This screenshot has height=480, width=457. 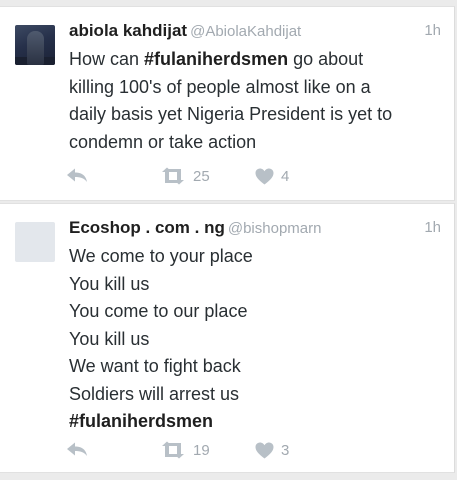 What do you see at coordinates (147, 227) in the screenshot?
I see `display-name: Ecoshop . com . ng` at bounding box center [147, 227].